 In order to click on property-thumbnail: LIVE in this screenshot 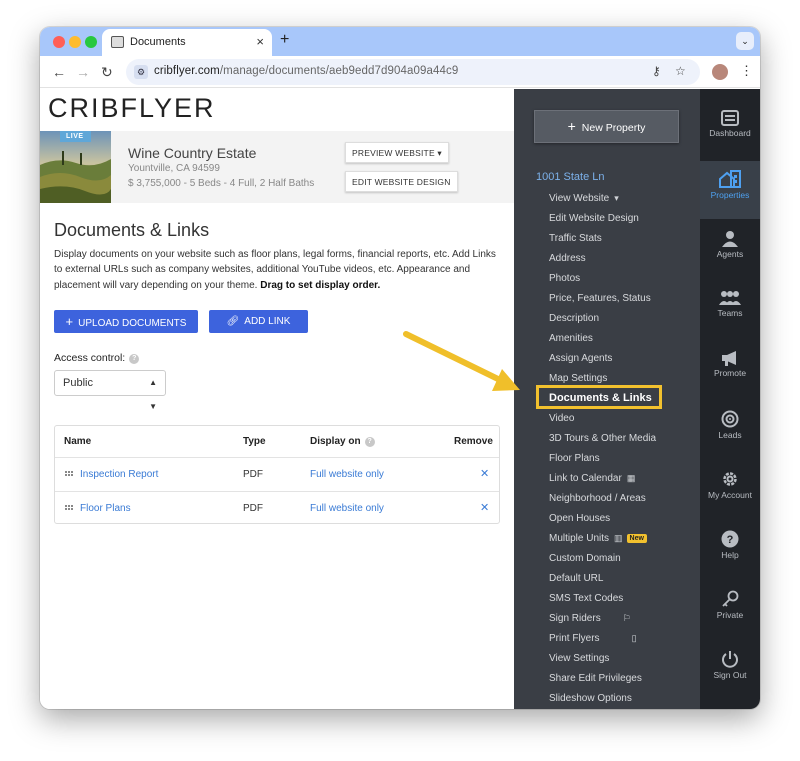, I will do `click(75, 167)`.